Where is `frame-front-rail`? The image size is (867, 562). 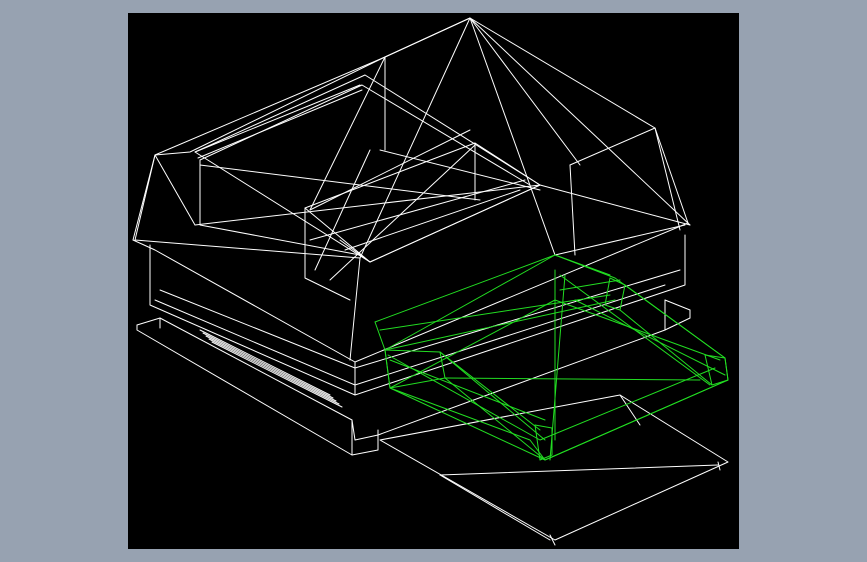 frame-front-rail is located at coordinates (559, 420).